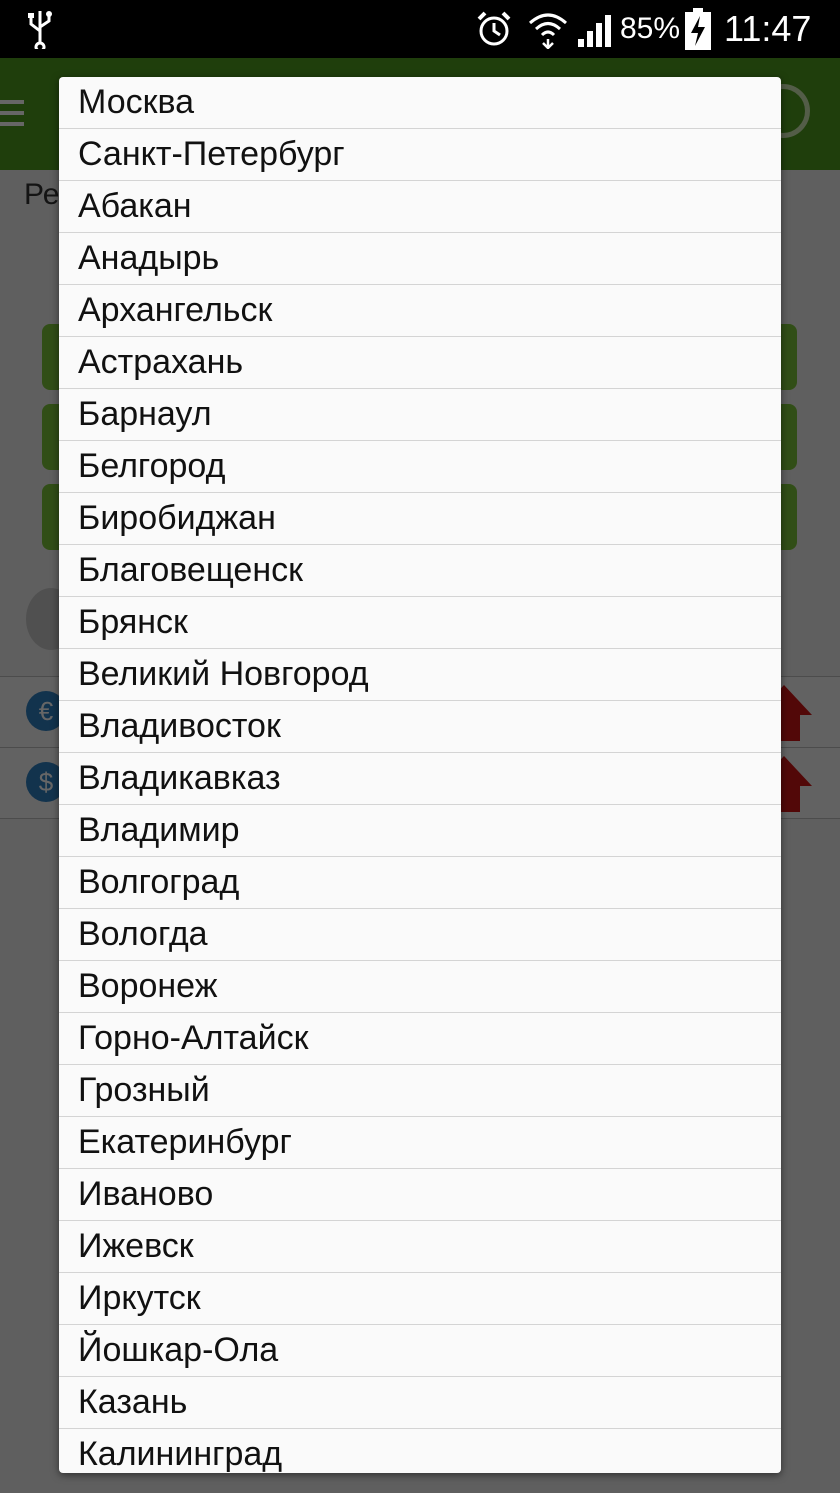 This screenshot has height=1493, width=840. What do you see at coordinates (420, 259) in the screenshot?
I see `list-item: Анадырь` at bounding box center [420, 259].